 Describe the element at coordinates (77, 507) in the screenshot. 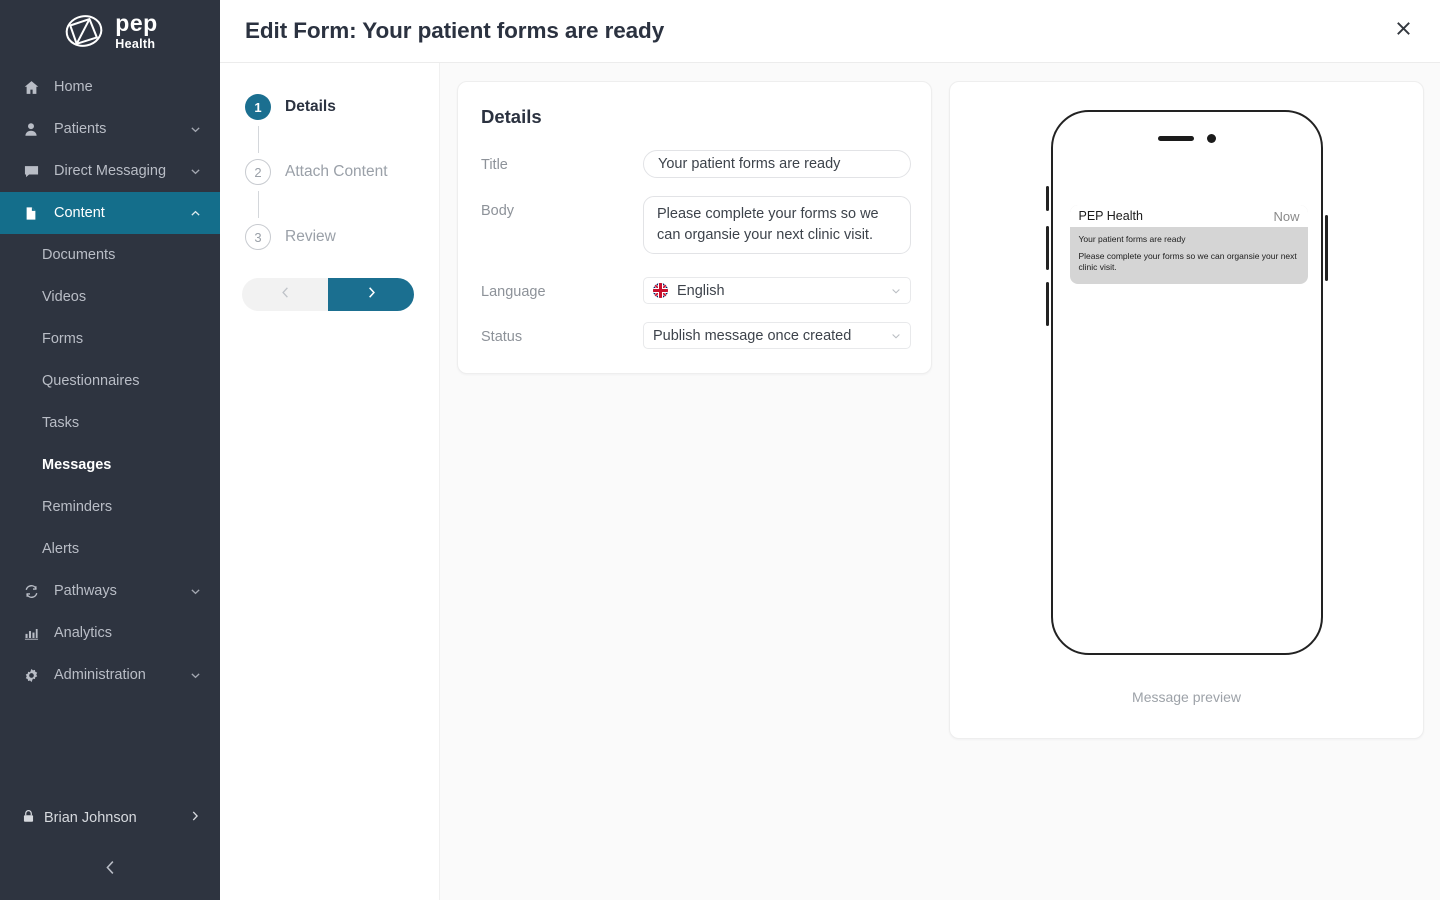

I see `sidebar-subitem-label: Reminders` at that location.